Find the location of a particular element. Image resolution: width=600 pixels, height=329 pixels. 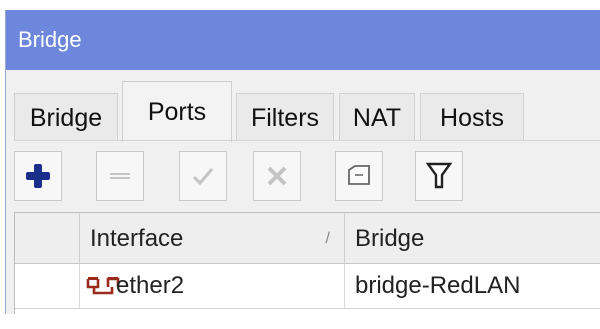

minus-icon is located at coordinates (120, 176).